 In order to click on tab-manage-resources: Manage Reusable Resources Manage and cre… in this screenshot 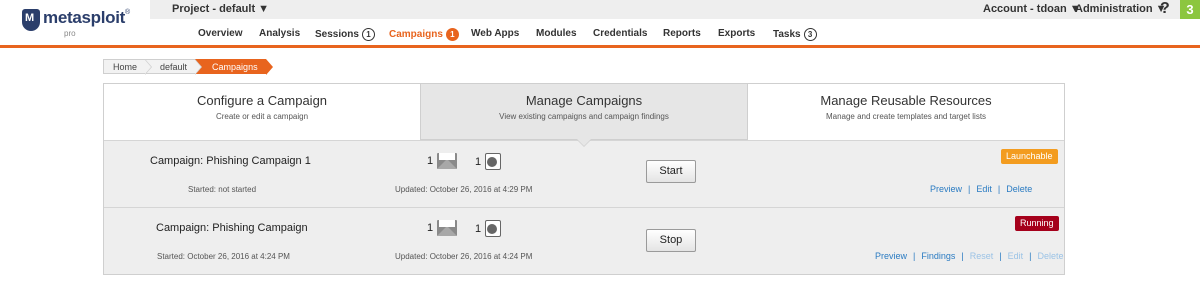, I will do `click(906, 112)`.